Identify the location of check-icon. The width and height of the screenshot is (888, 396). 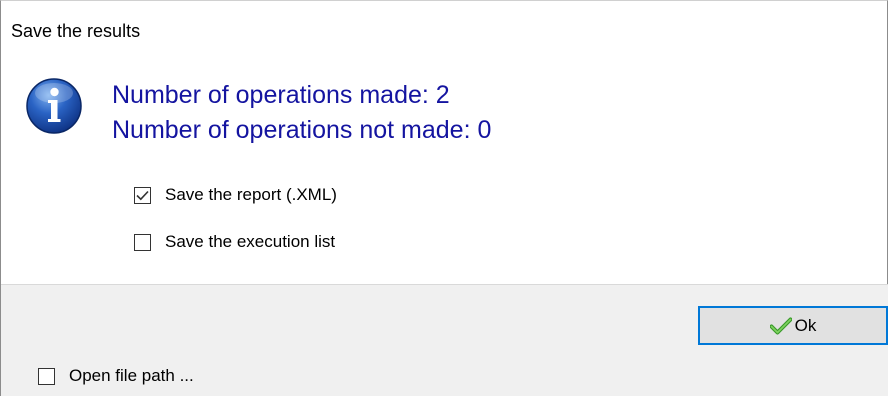
(780, 325).